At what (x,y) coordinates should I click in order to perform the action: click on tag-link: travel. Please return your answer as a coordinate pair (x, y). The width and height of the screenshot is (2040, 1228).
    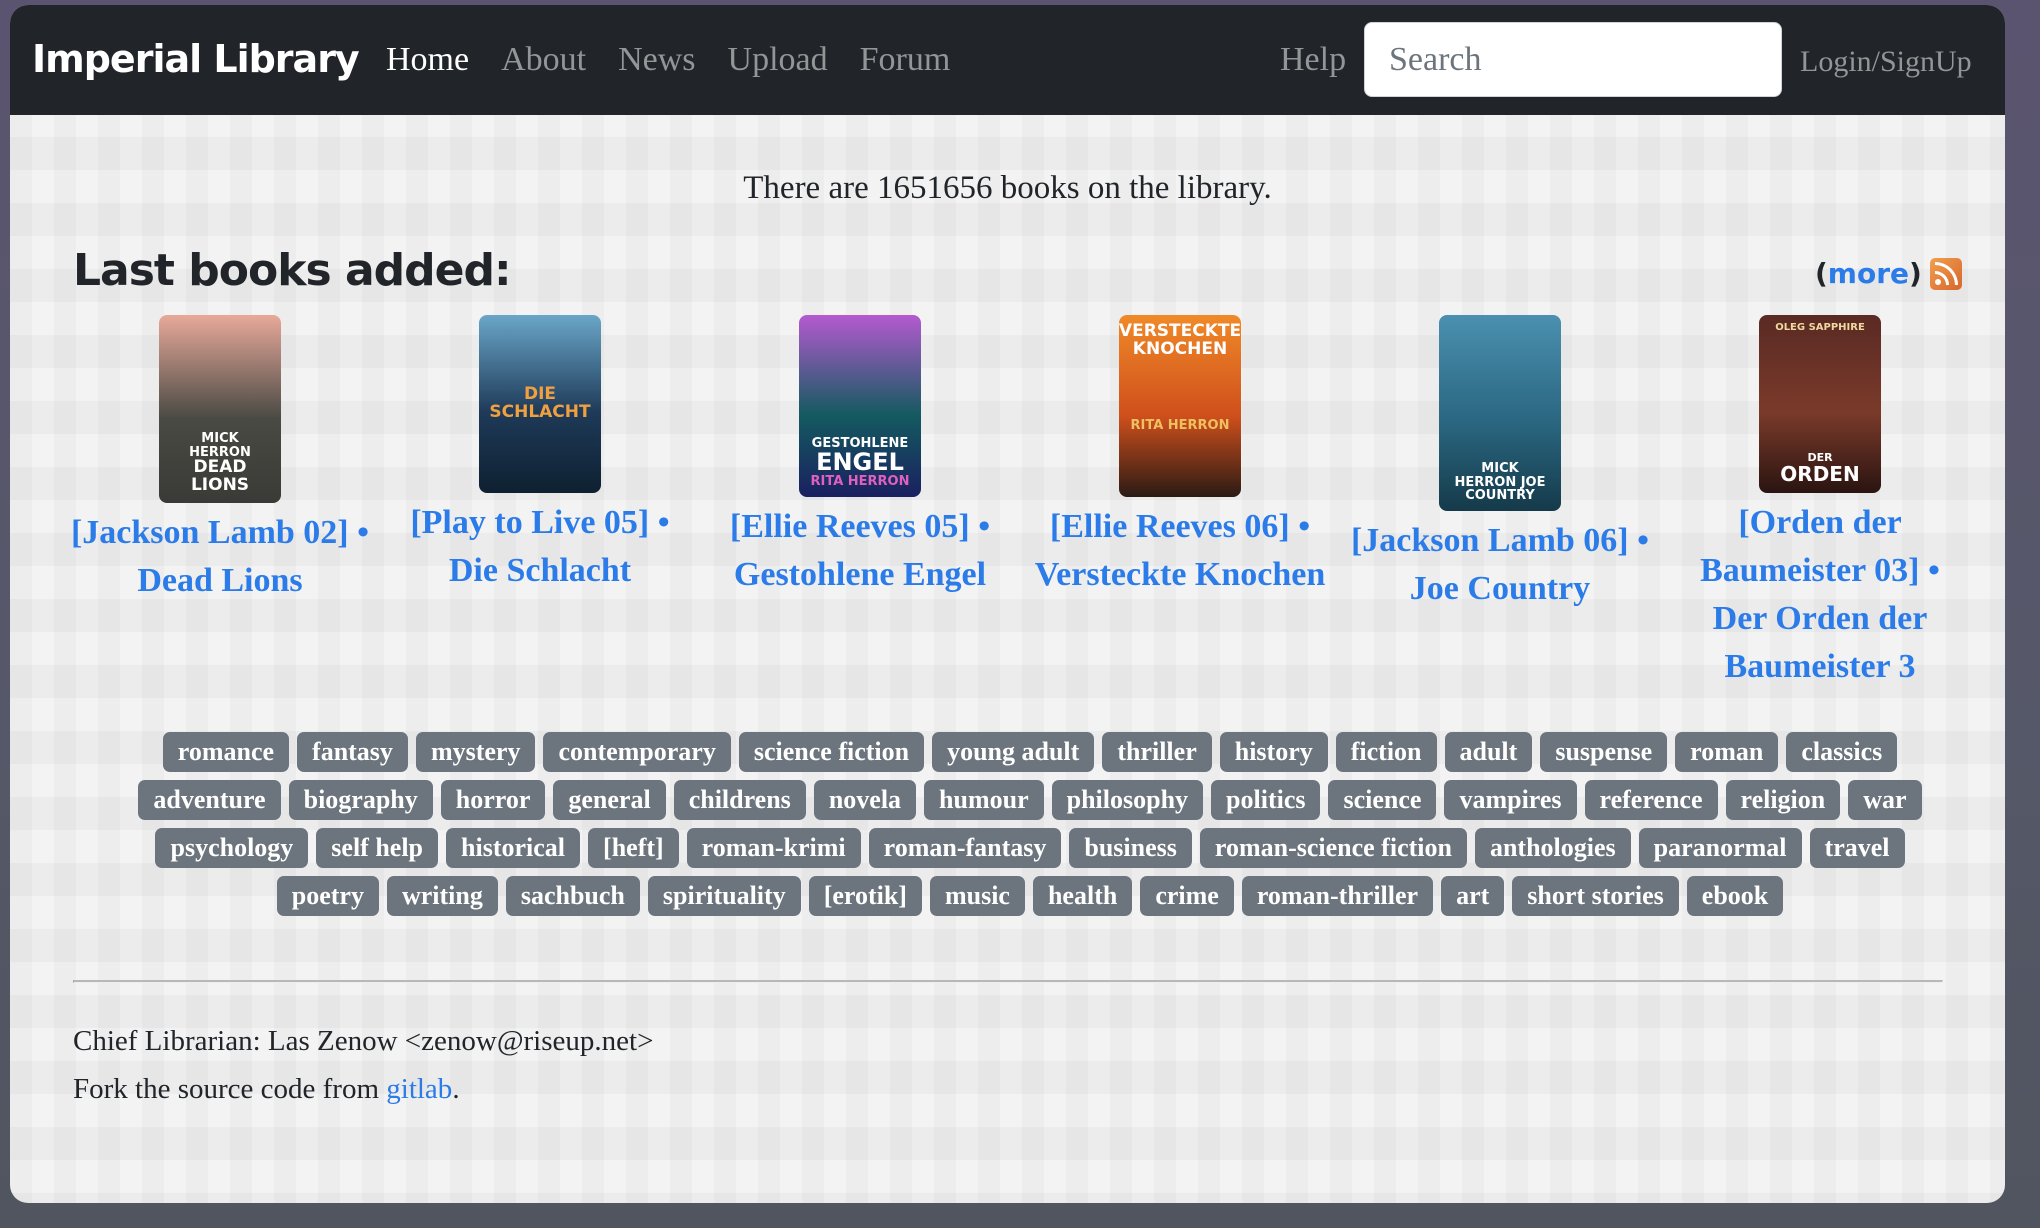
    Looking at the image, I should click on (1857, 848).